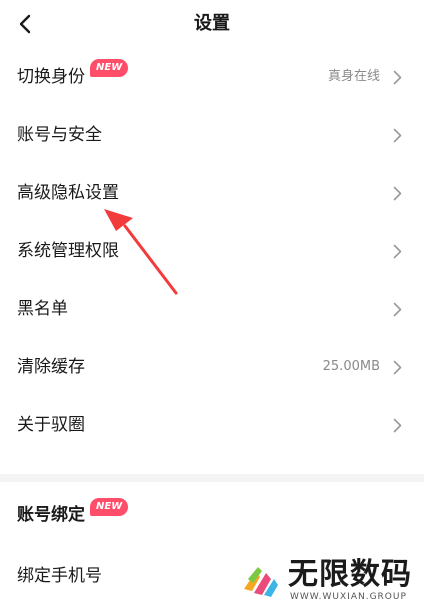  I want to click on settings-item-label: 系统管理权限, so click(68, 251).